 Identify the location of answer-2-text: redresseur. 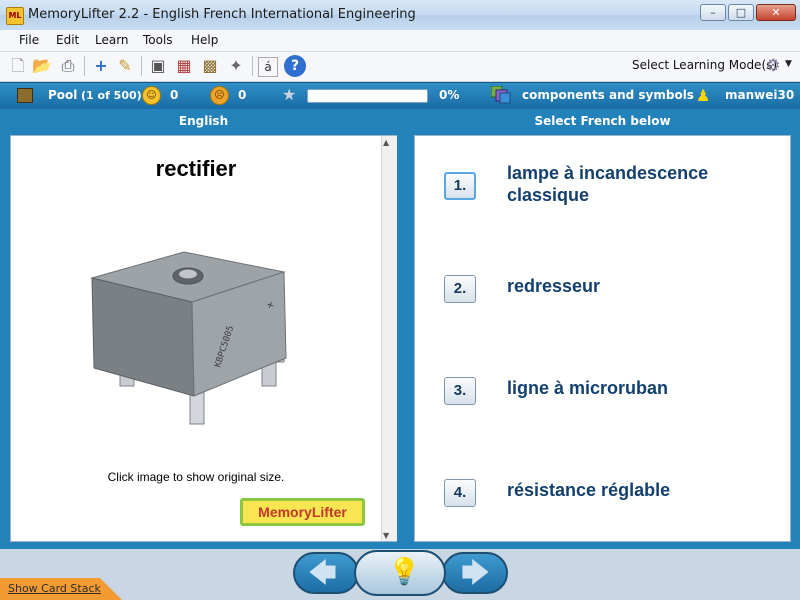
(638, 286).